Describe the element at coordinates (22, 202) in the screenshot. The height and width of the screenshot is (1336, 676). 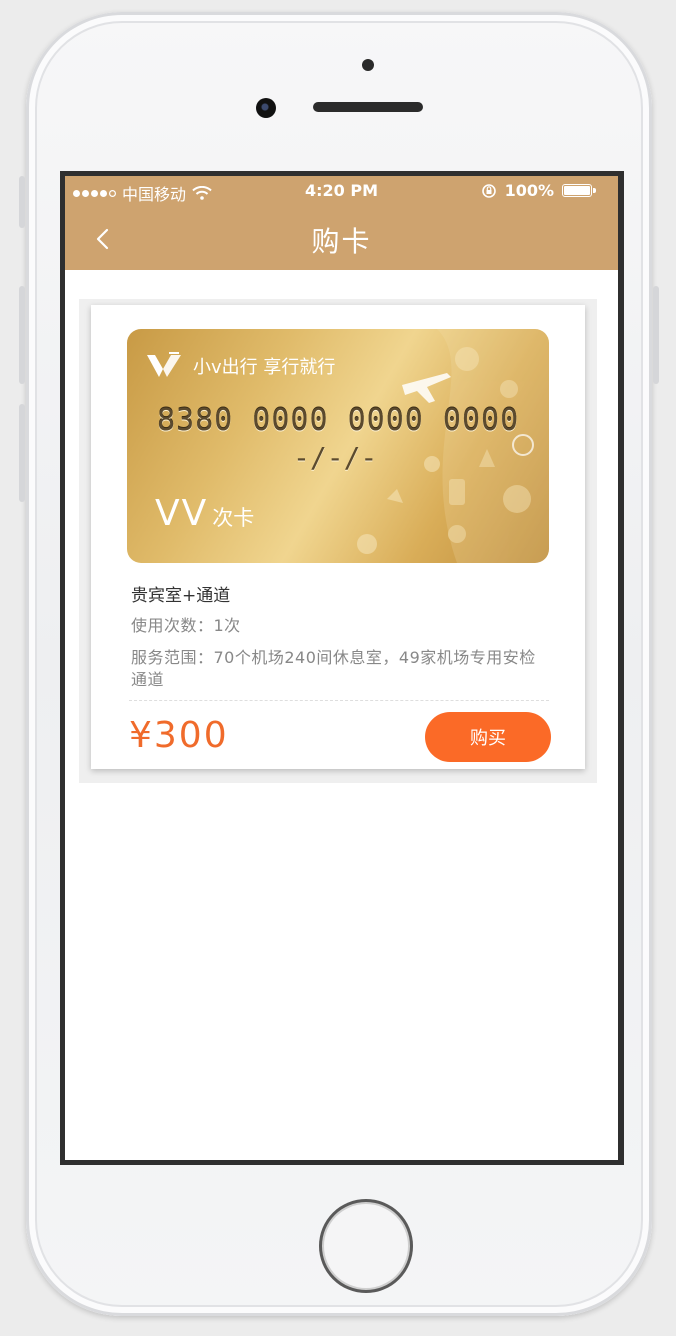
I see `mute-switch` at that location.